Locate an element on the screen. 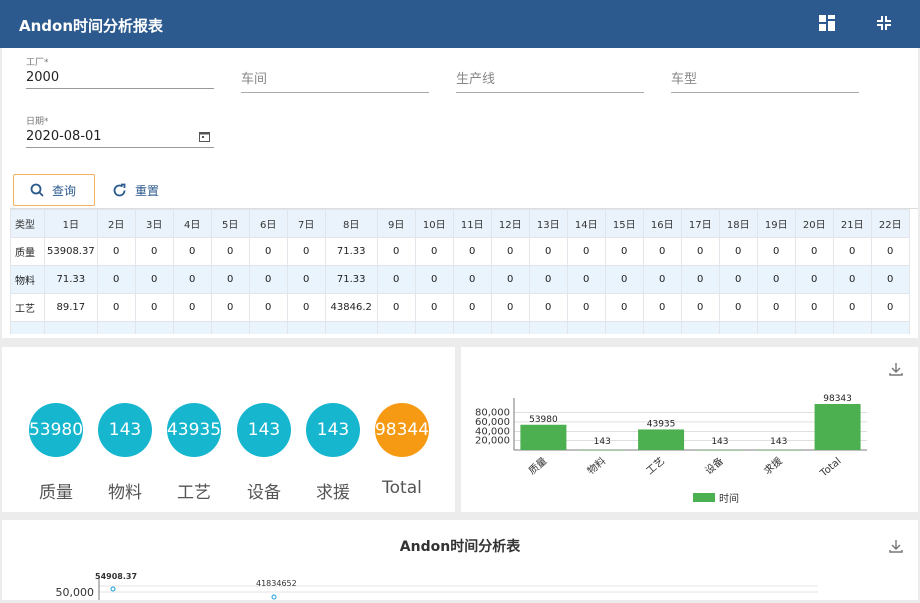 The width and height of the screenshot is (920, 603). line-chart-title: Andon时间分析表 is located at coordinates (460, 547).